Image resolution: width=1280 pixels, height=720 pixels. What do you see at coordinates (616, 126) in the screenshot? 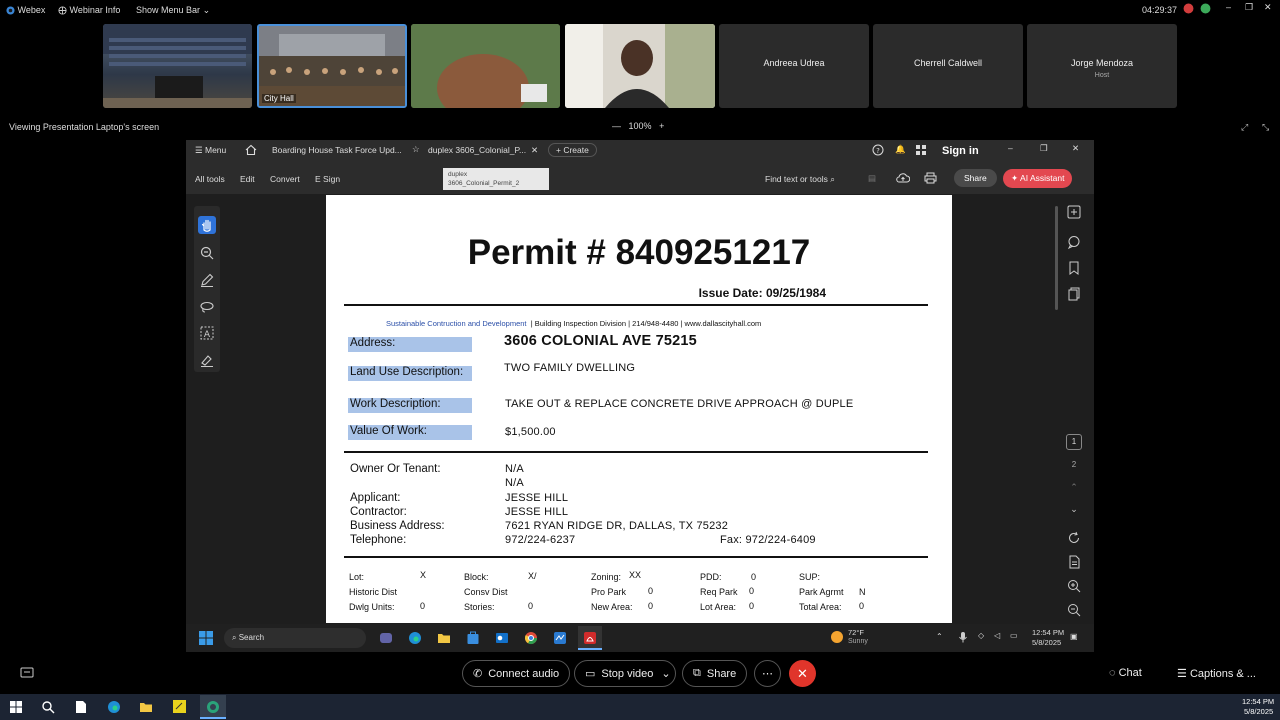
I see `zoom-out-button: —` at bounding box center [616, 126].